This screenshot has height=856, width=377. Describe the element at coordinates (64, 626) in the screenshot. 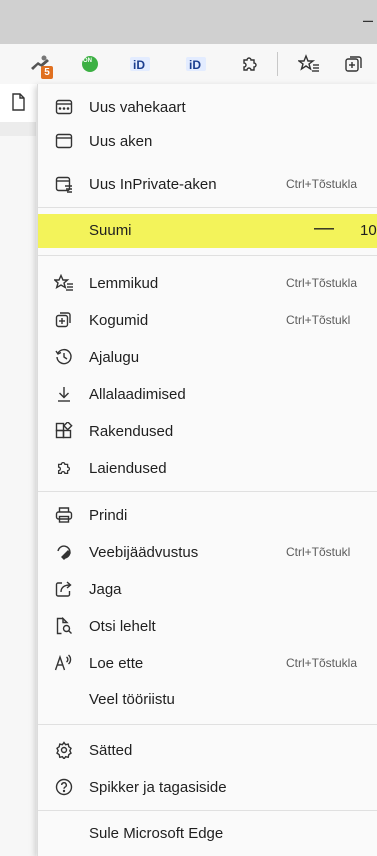

I see `find-on-page-icon` at that location.